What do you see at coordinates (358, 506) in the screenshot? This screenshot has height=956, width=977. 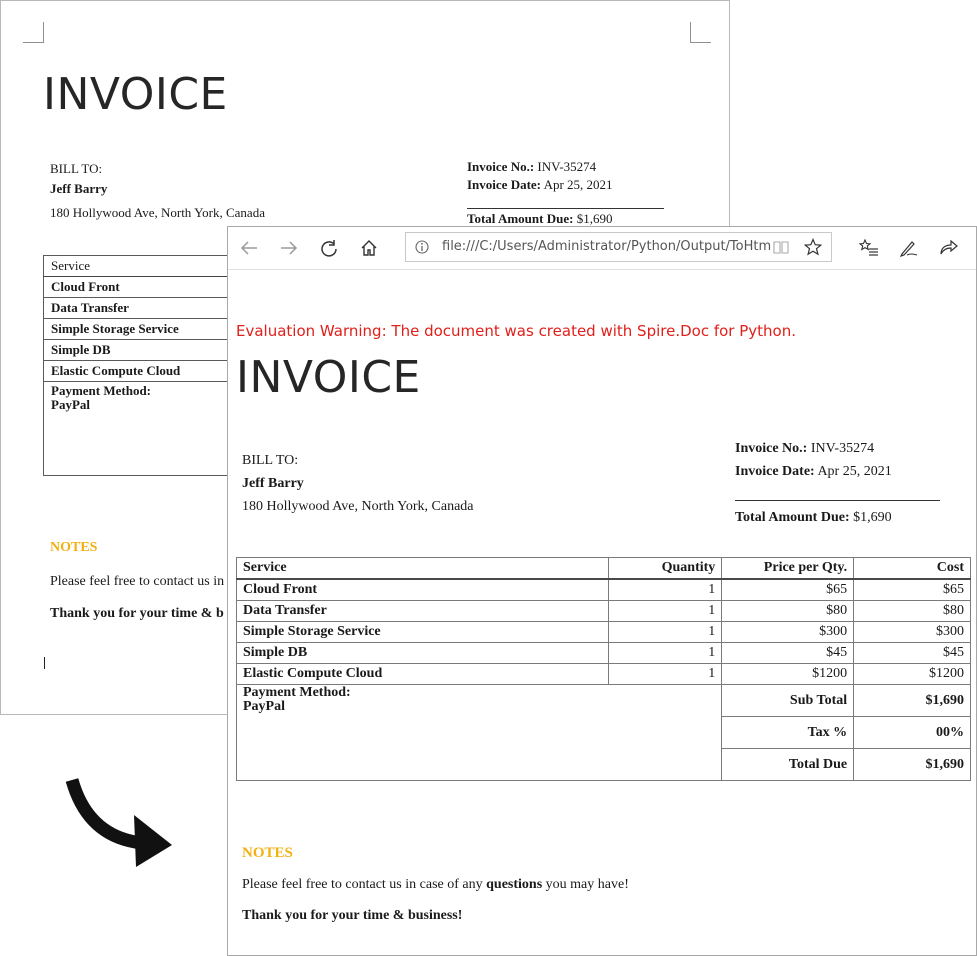 I see `customer-address: 180 Hollywood Ave, North York, Canada` at bounding box center [358, 506].